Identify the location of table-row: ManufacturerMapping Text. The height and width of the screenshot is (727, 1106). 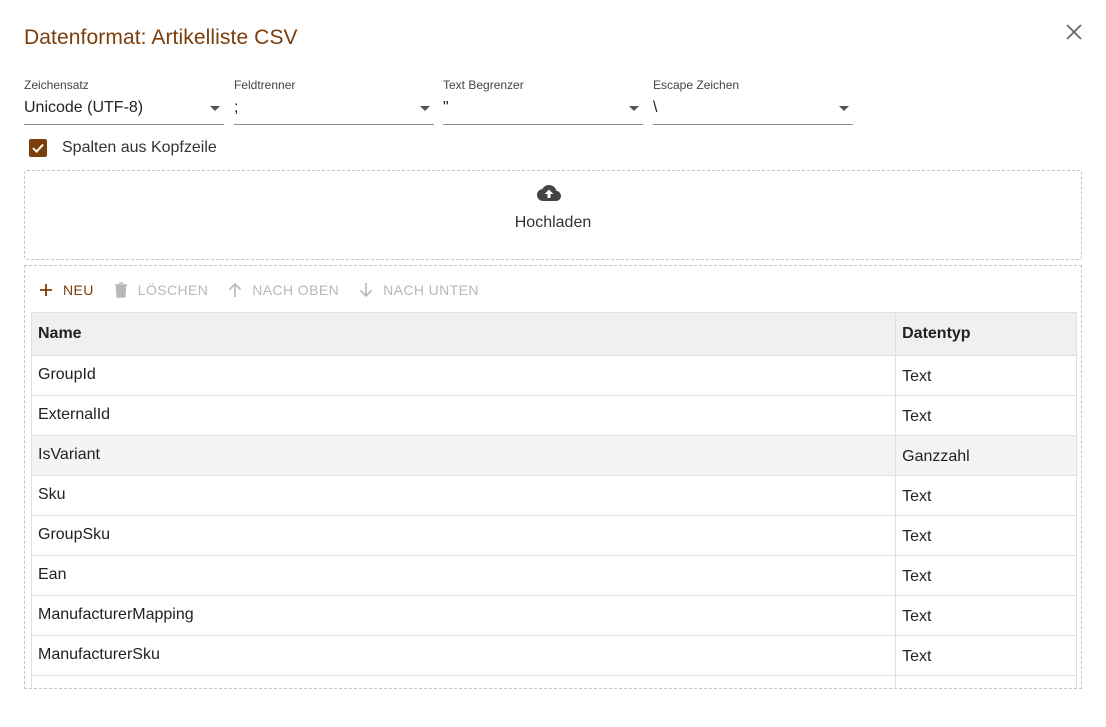
(553, 615).